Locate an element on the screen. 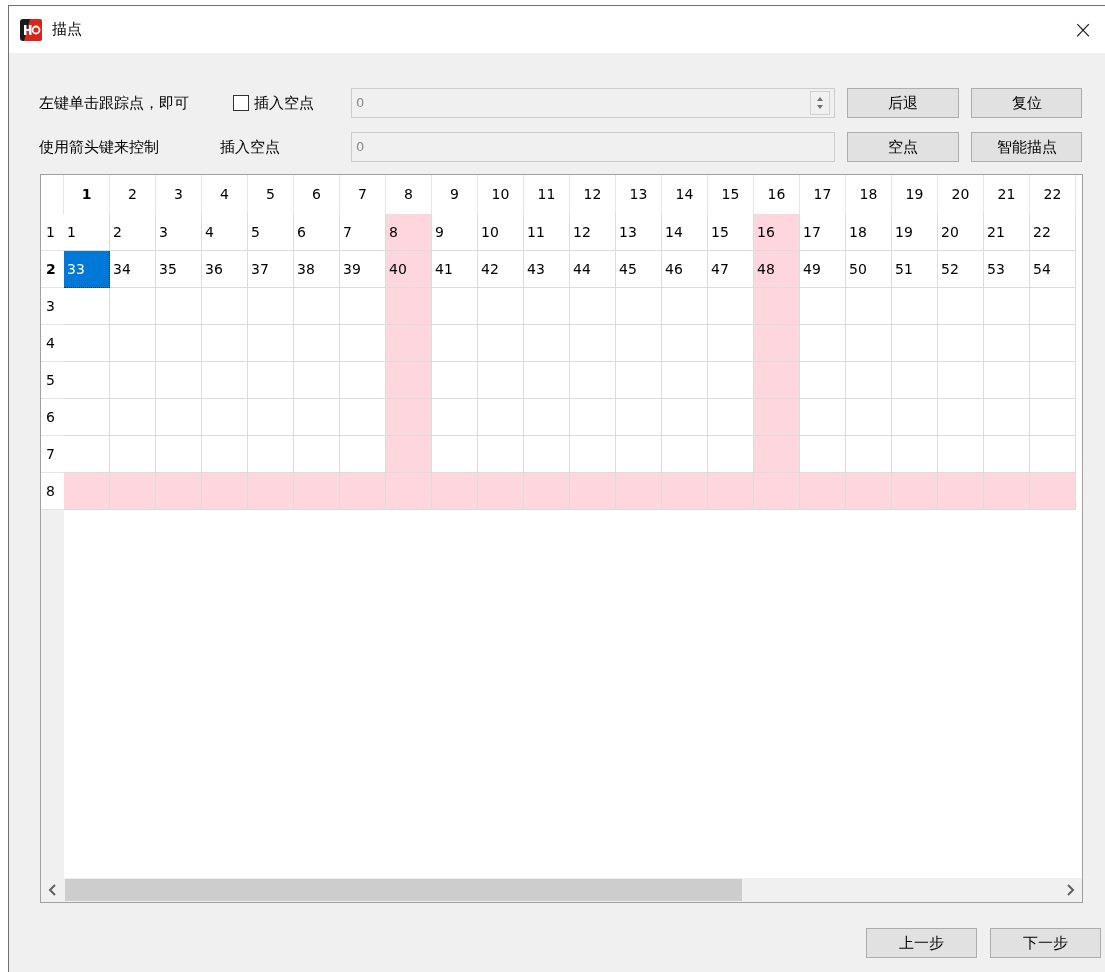  table-cell: 38 is located at coordinates (317, 269).